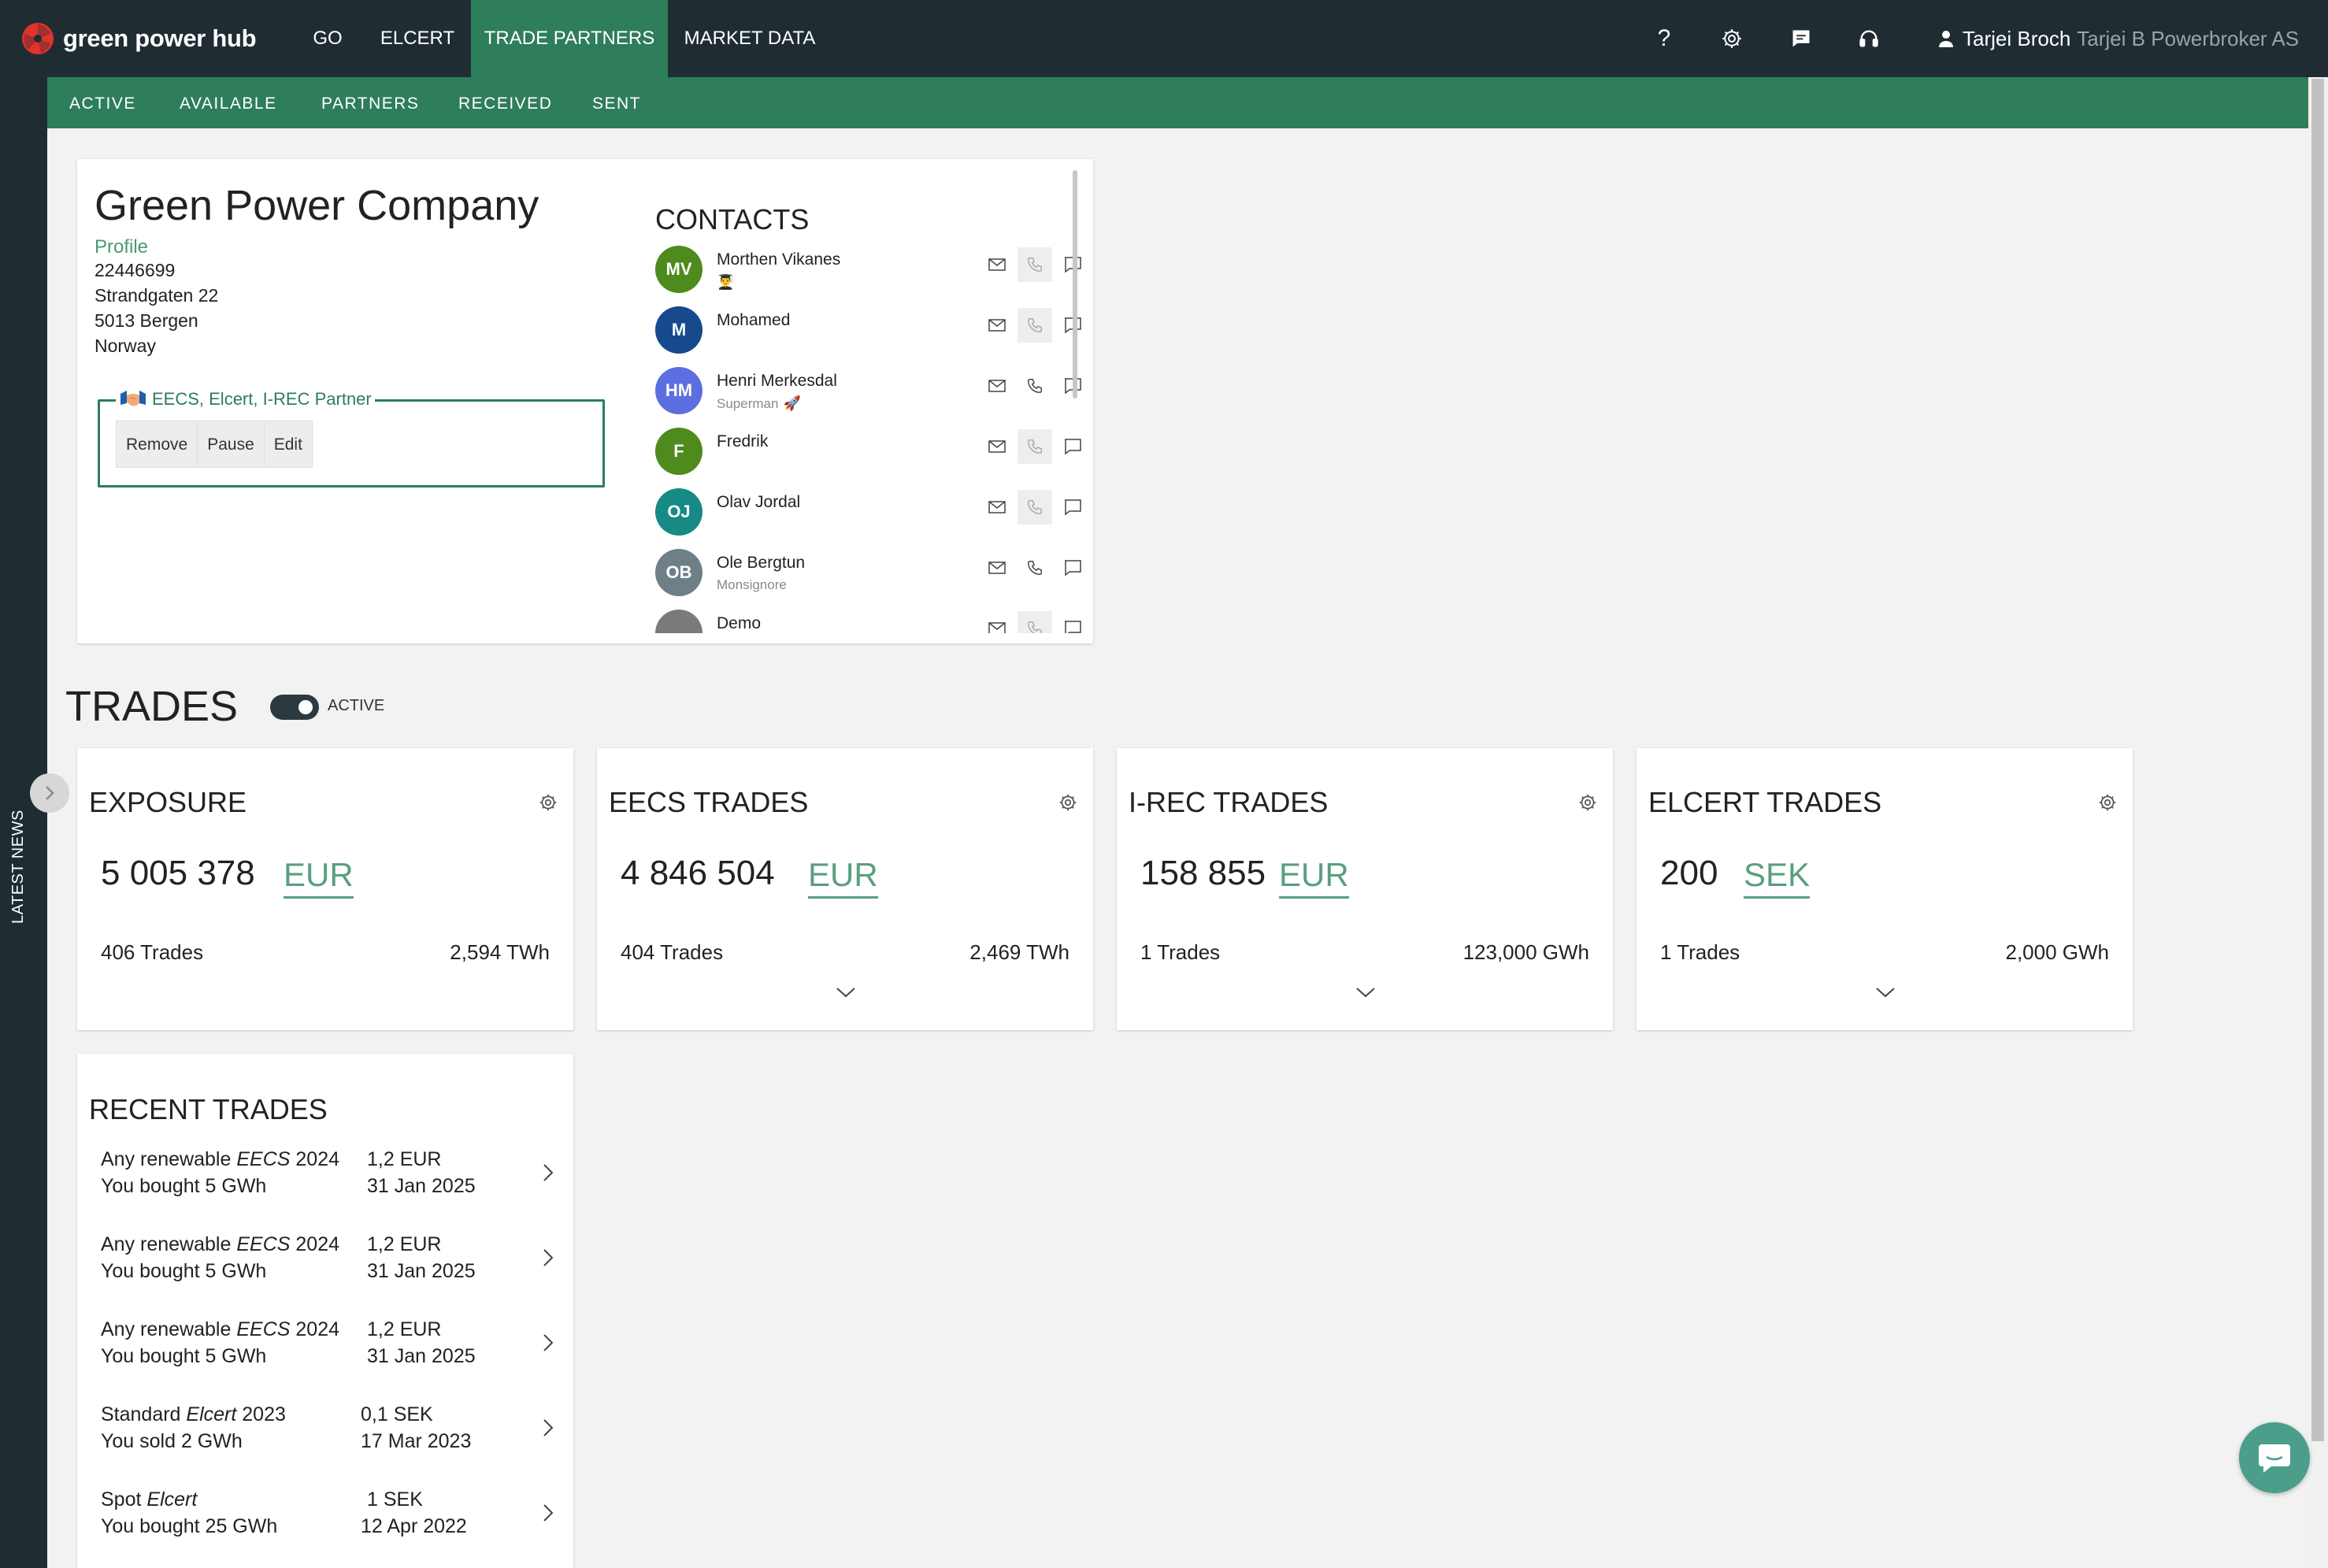 The width and height of the screenshot is (2328, 1568). What do you see at coordinates (761, 563) in the screenshot?
I see `contact-name: Ole Bergtun` at bounding box center [761, 563].